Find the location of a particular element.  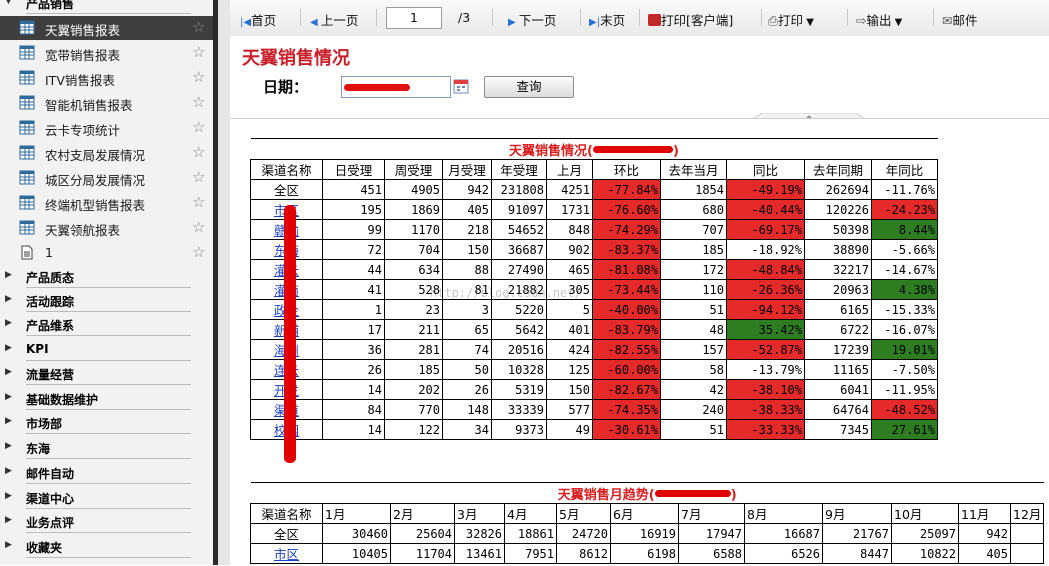

table-cell: 25097 is located at coordinates (925, 533).